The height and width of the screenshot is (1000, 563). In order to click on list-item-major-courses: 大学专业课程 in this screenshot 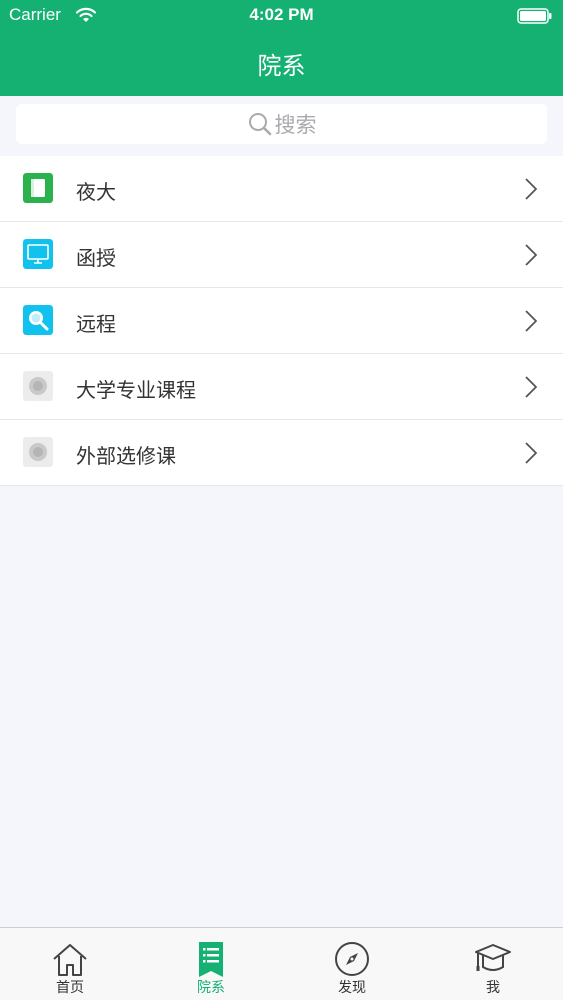, I will do `click(281, 387)`.